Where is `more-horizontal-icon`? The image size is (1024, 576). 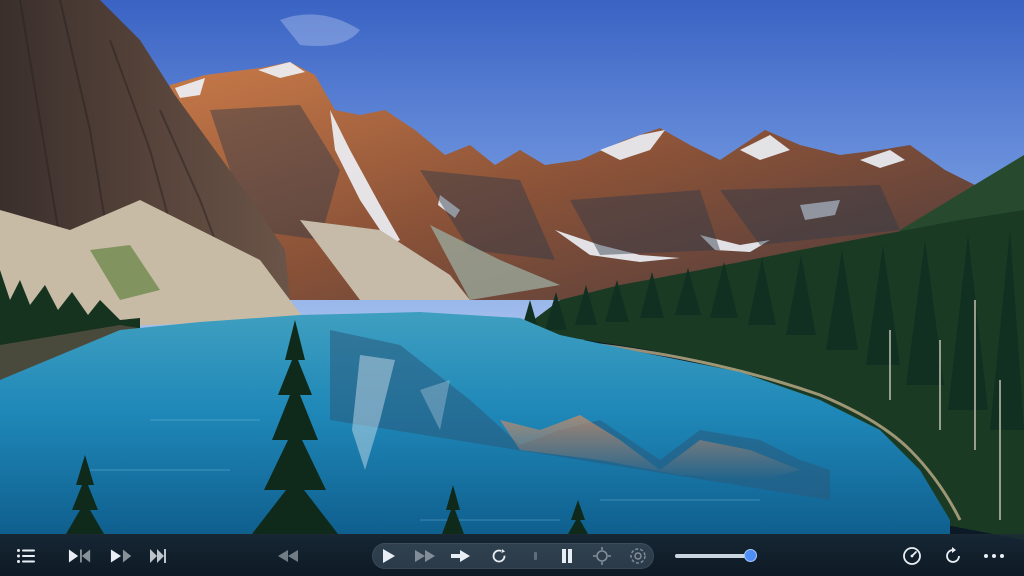
more-horizontal-icon is located at coordinates (994, 556).